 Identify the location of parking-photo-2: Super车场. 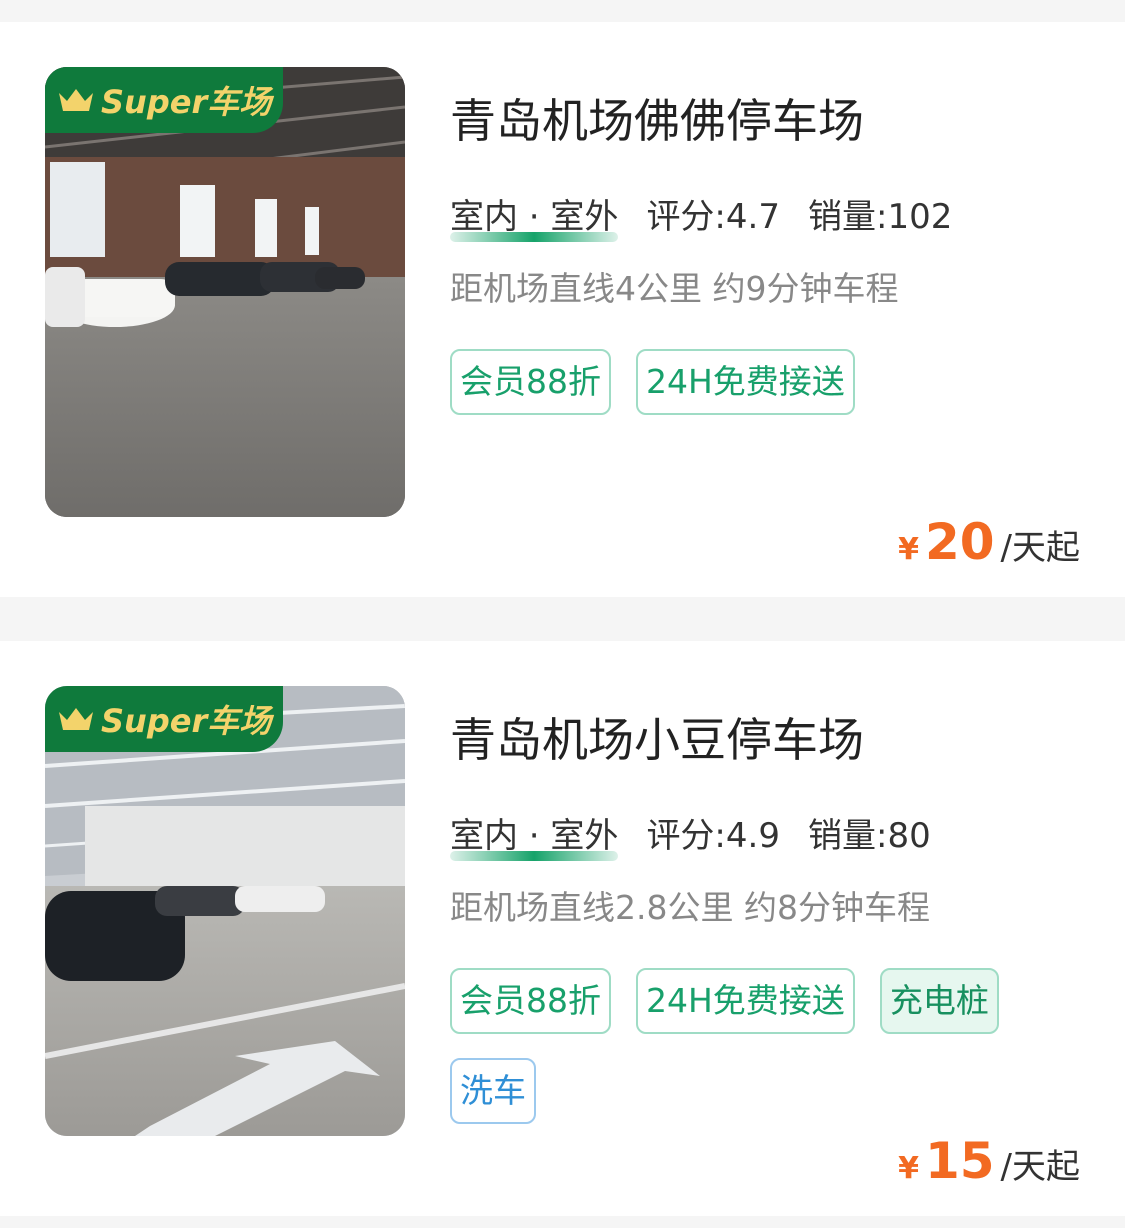
(225, 911).